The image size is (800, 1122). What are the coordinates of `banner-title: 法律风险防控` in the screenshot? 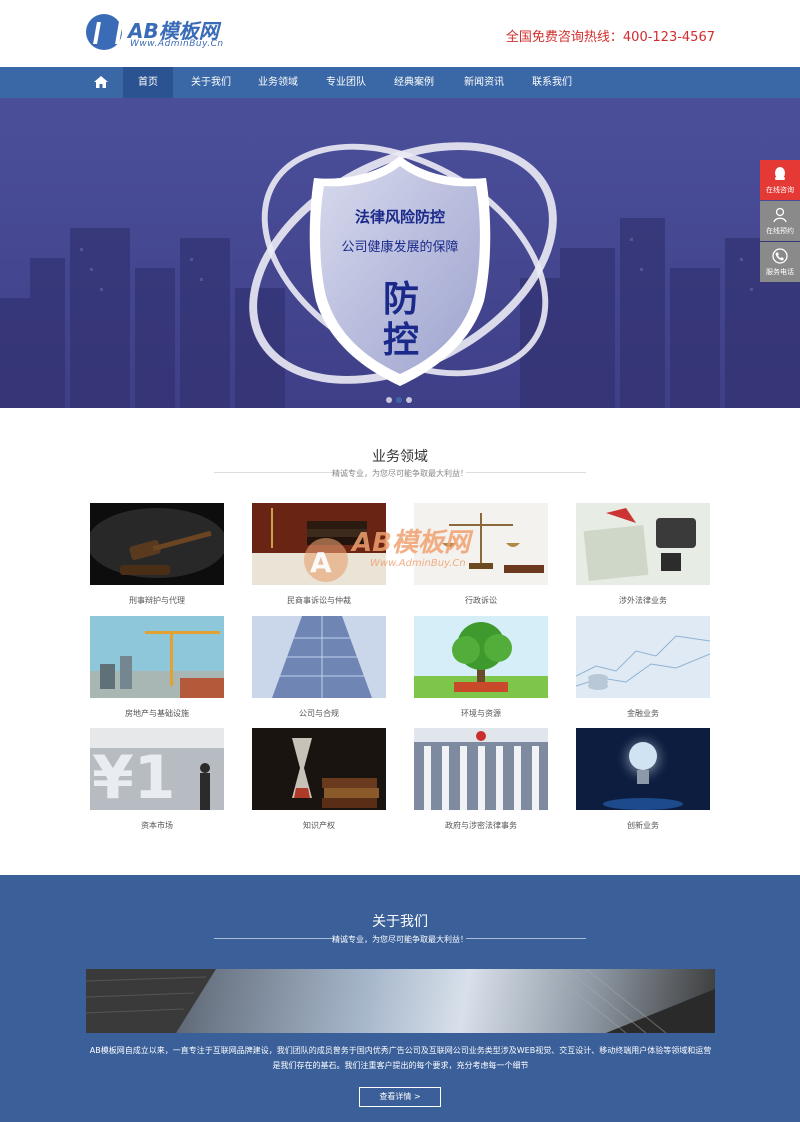 It's located at (399, 217).